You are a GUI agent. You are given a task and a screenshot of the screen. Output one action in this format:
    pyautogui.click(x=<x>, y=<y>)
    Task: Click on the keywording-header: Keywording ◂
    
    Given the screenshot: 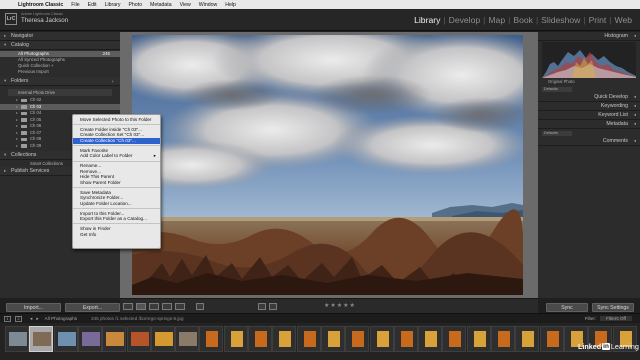 What is the action you would take?
    pyautogui.click(x=589, y=106)
    